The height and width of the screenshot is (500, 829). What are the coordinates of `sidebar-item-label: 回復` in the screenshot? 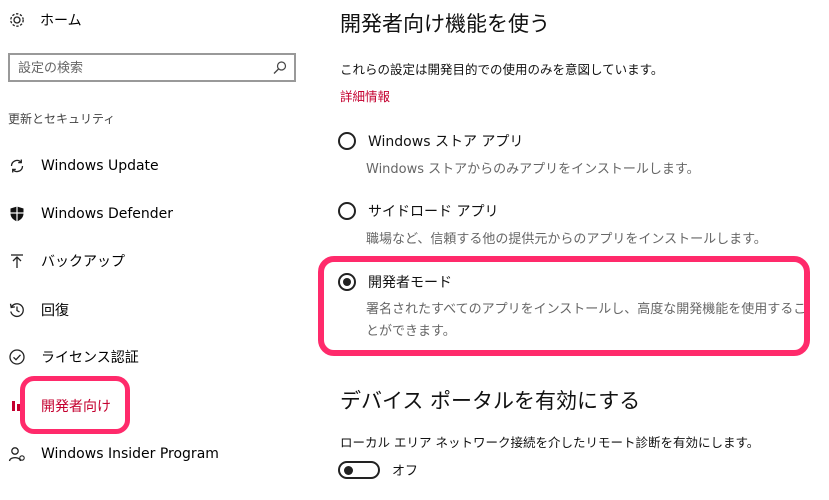 It's located at (55, 311).